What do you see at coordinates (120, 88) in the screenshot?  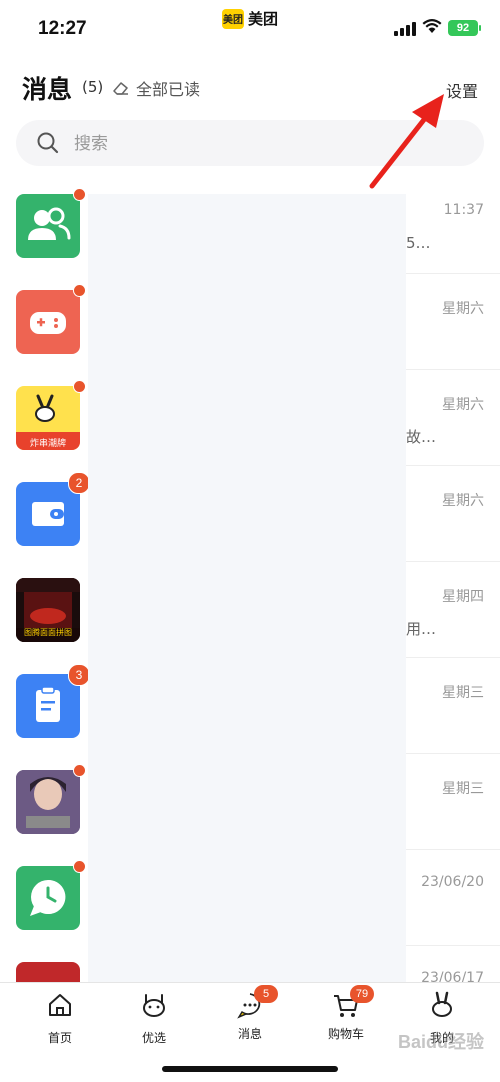 I see `eraser-icon` at bounding box center [120, 88].